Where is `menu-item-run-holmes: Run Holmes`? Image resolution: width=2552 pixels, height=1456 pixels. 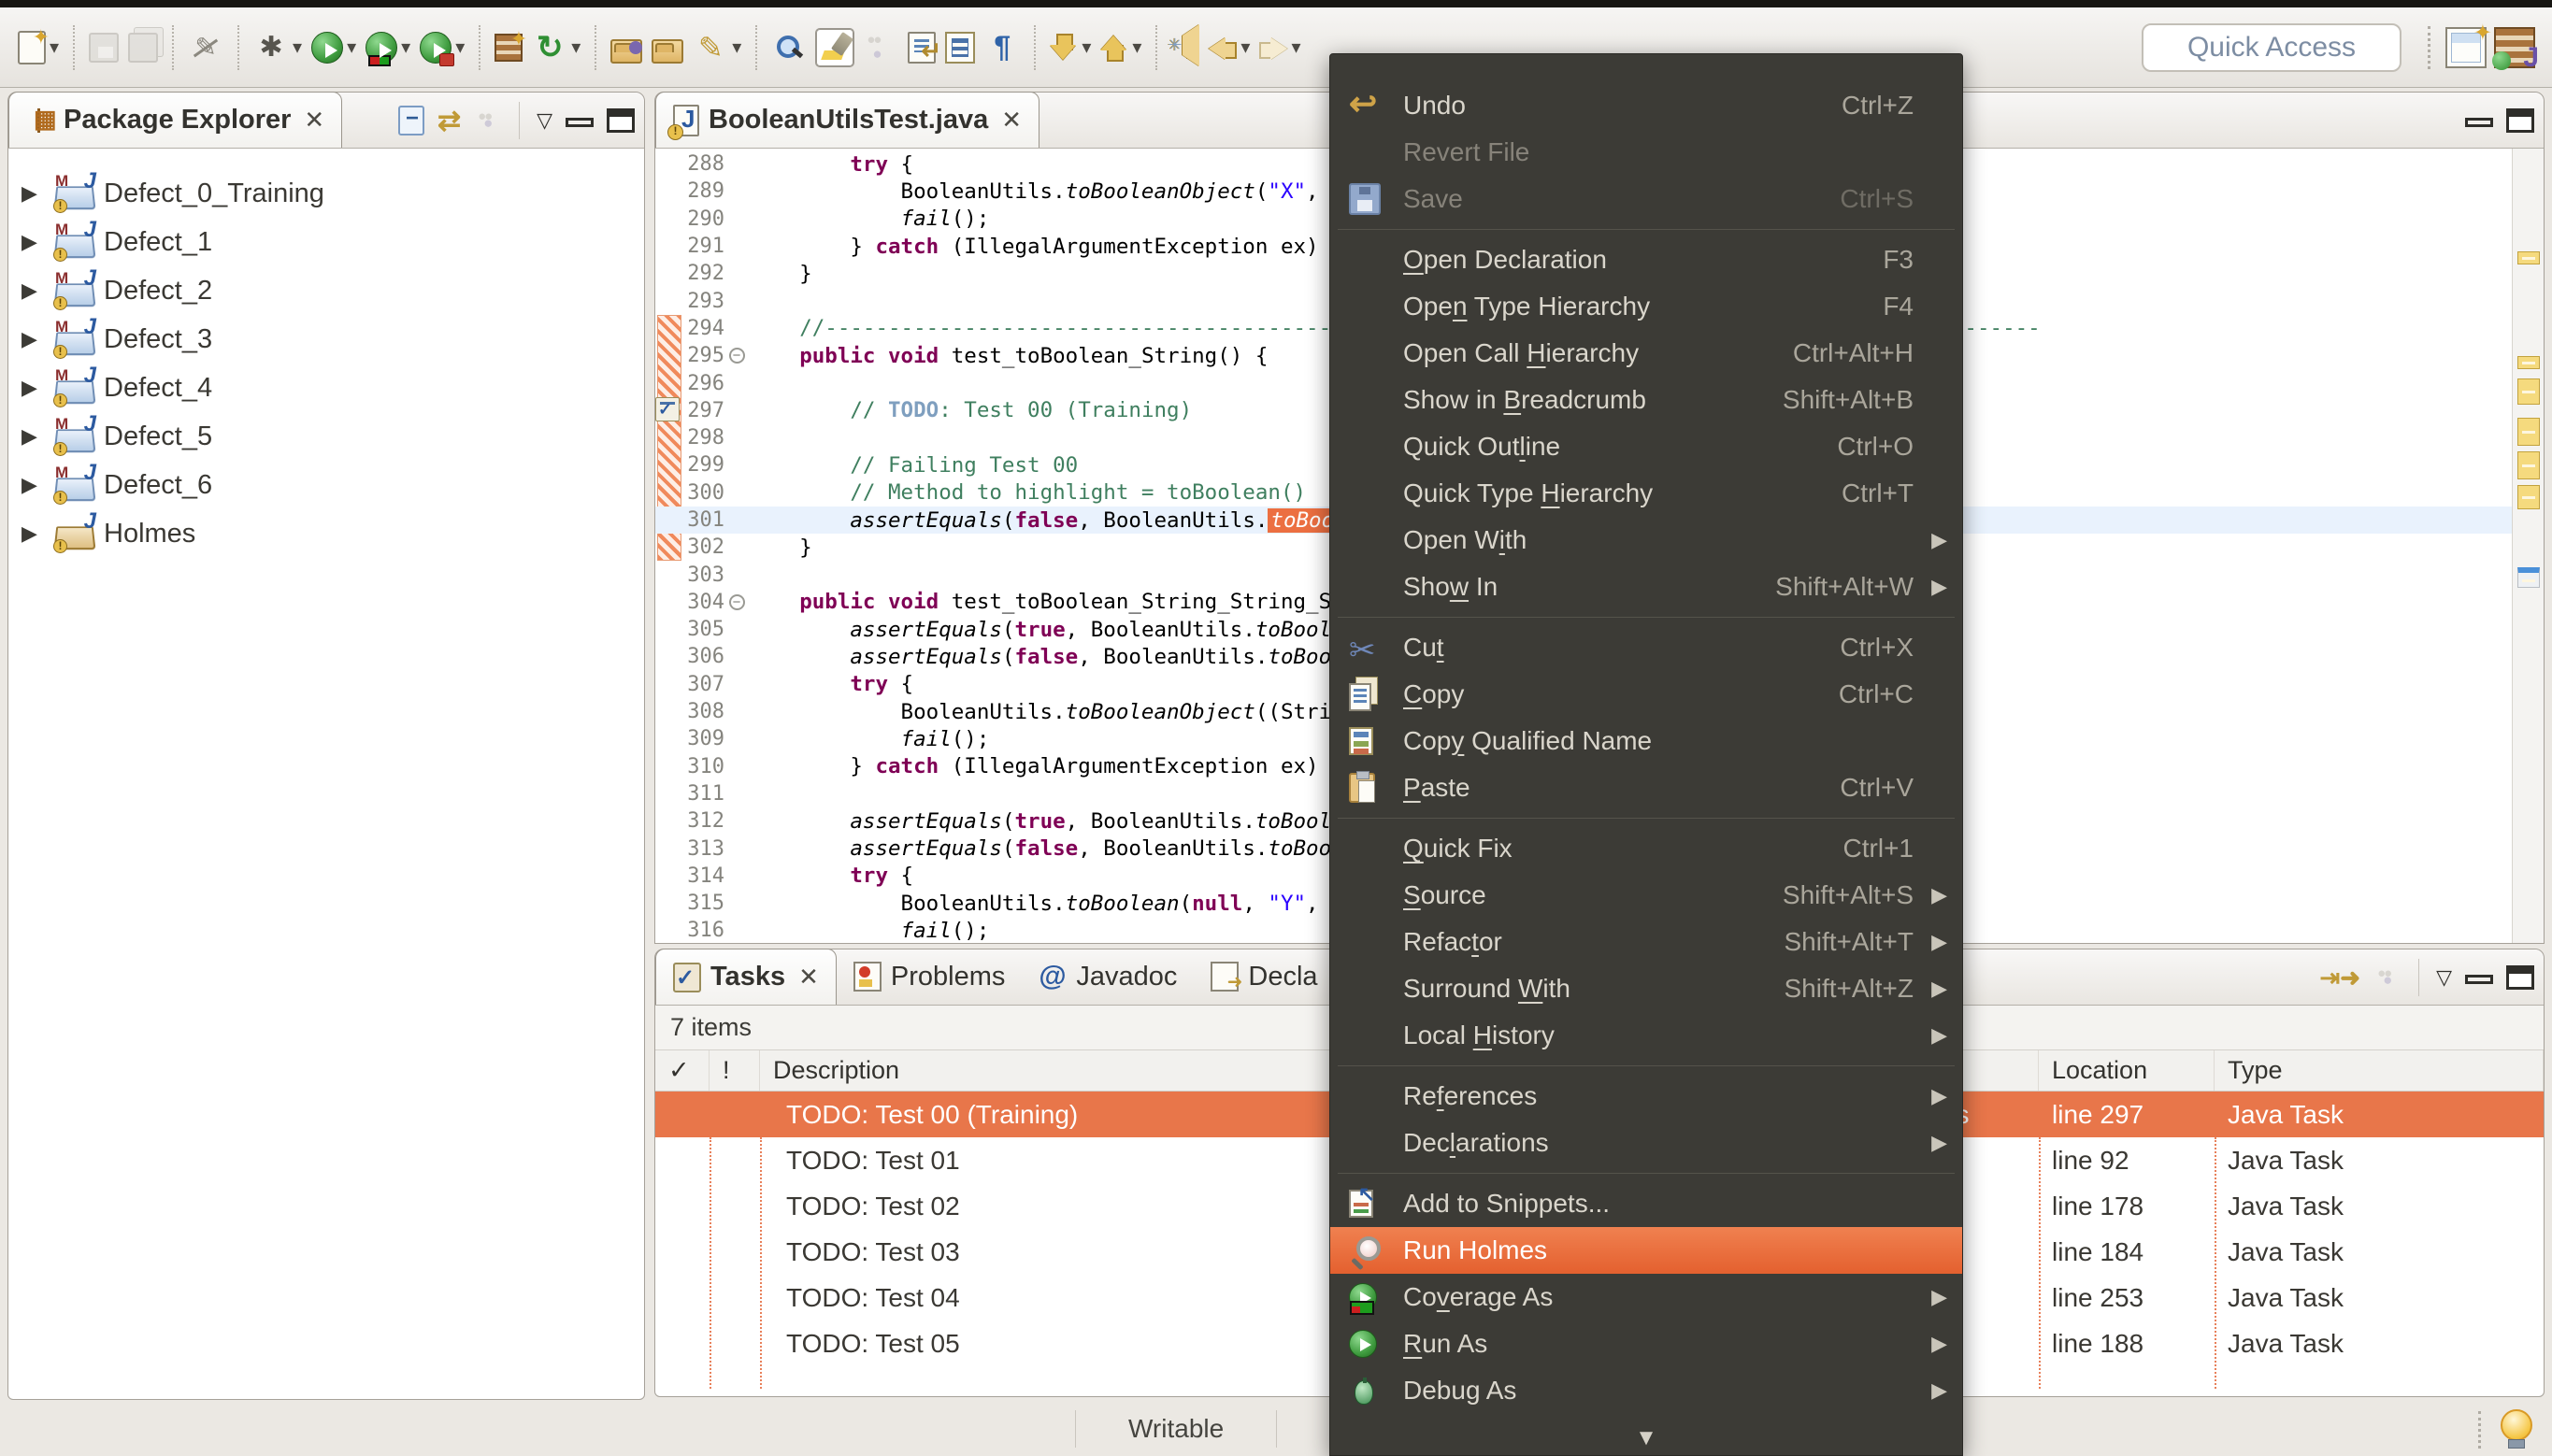
menu-item-run-holmes: Run Holmes is located at coordinates (1646, 1250).